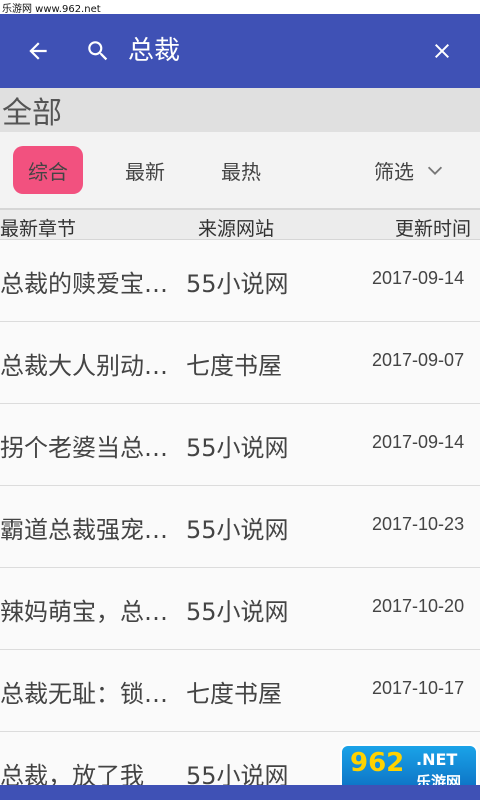 The image size is (480, 800). Describe the element at coordinates (38, 229) in the screenshot. I see `header-latest-chapter: 最新章节` at that location.